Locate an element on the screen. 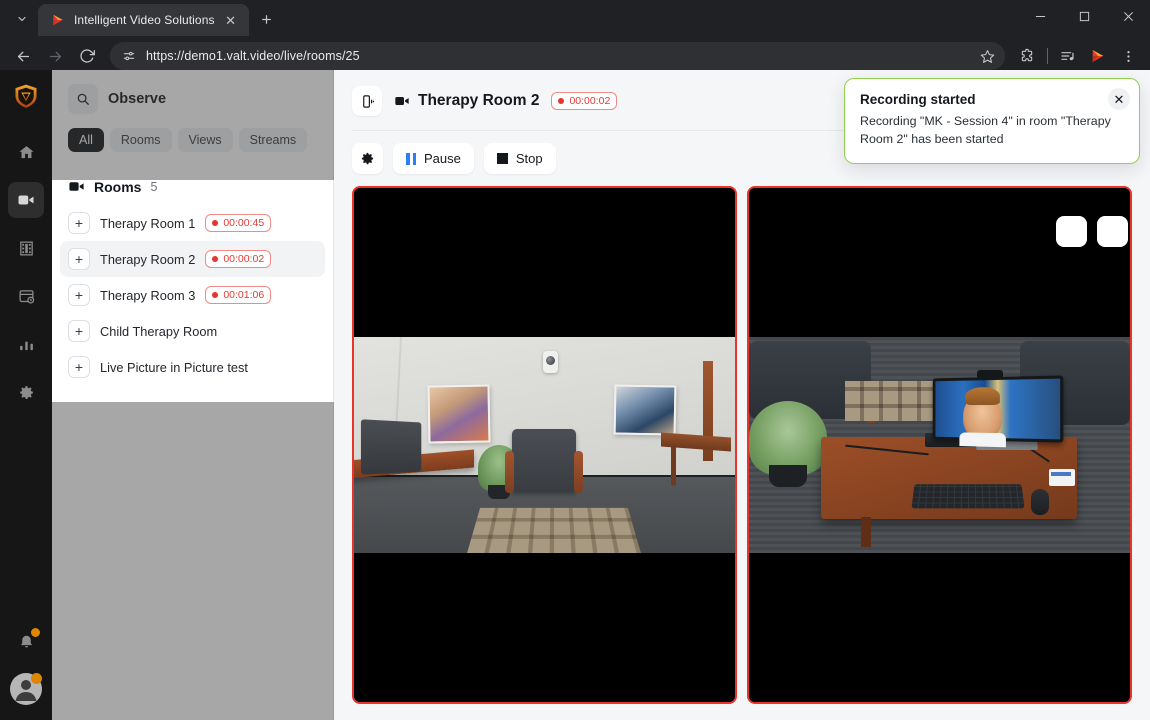 Image resolution: width=1150 pixels, height=720 pixels. three-dot-menu-icon is located at coordinates (1128, 56).